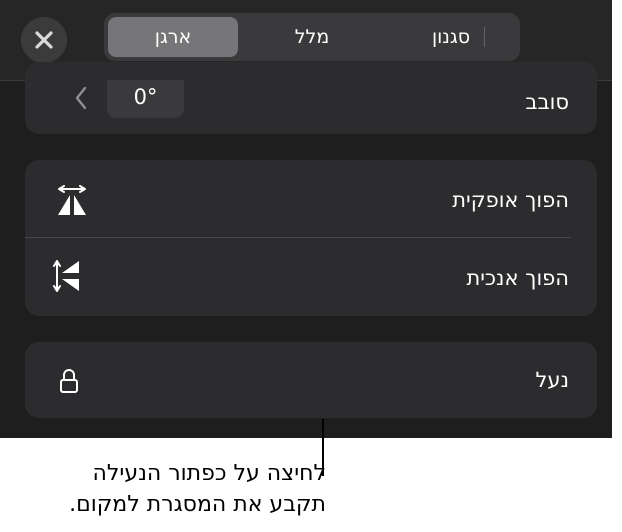 The height and width of the screenshot is (532, 622). What do you see at coordinates (209, 473) in the screenshot?
I see `callout-line-1: לחיצה על כפתור הנעילה` at bounding box center [209, 473].